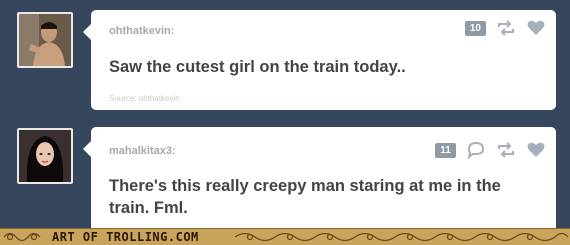 Image resolution: width=570 pixels, height=245 pixels. What do you see at coordinates (476, 150) in the screenshot?
I see `reply-icon` at bounding box center [476, 150].